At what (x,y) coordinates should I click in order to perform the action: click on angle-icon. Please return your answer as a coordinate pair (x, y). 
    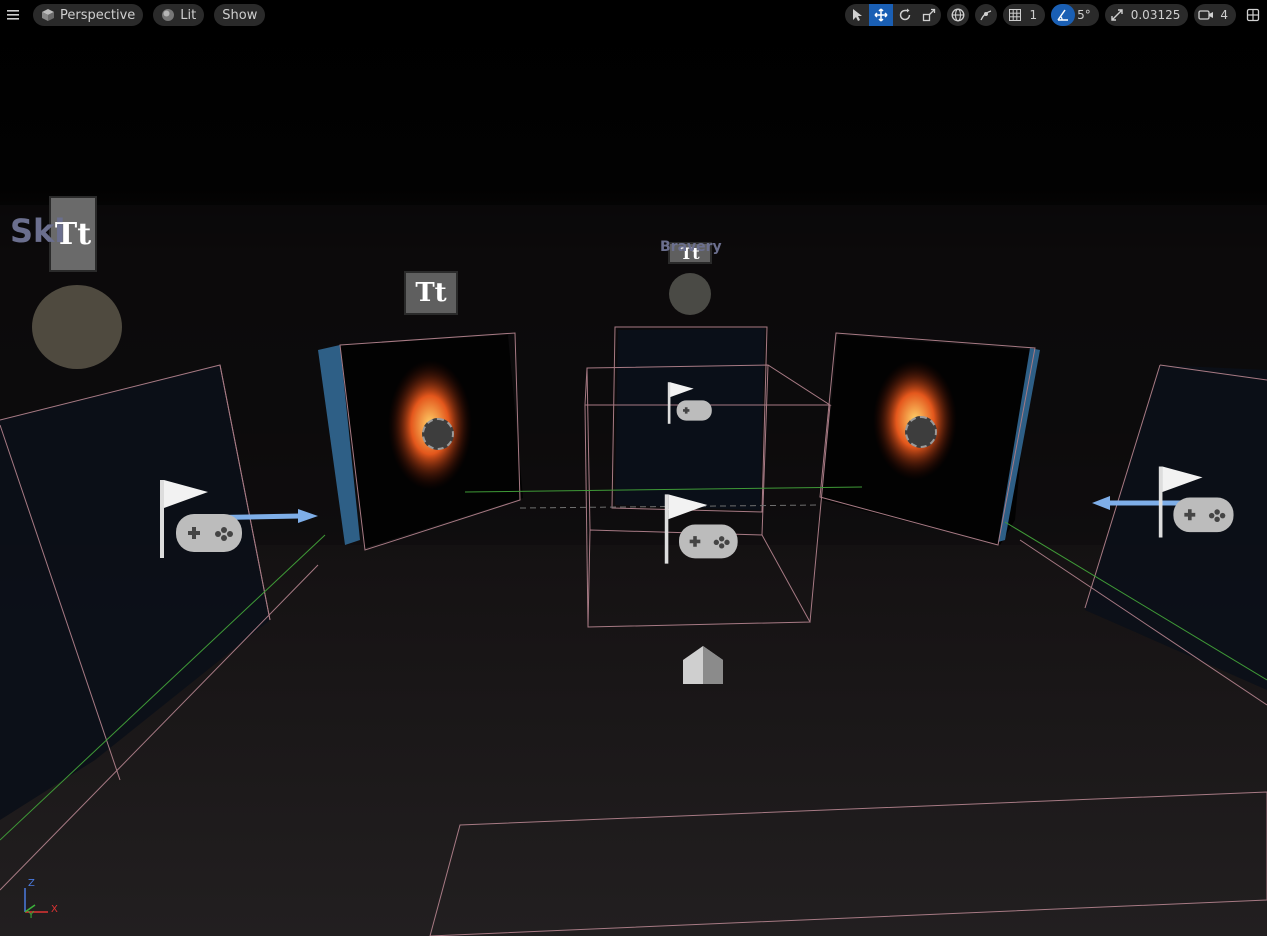
    Looking at the image, I should click on (1063, 15).